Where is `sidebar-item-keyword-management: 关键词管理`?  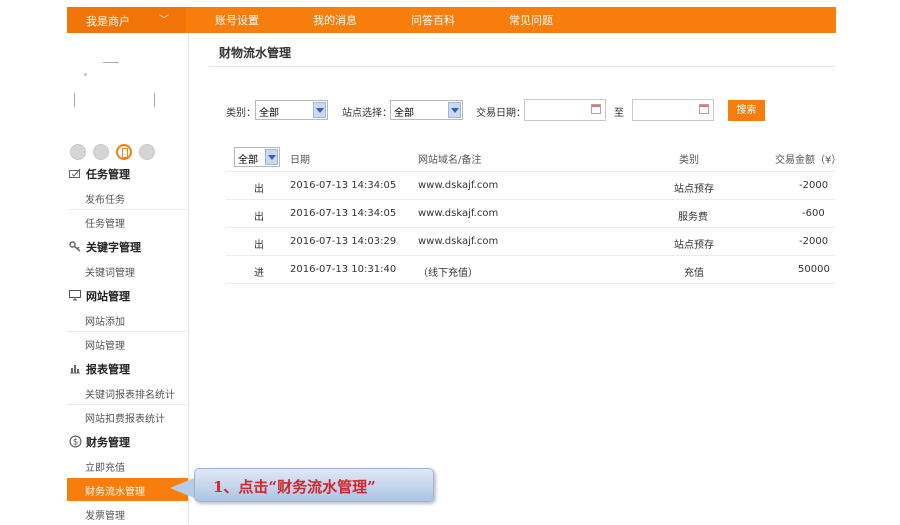
sidebar-item-keyword-management: 关键词管理 is located at coordinates (127, 270).